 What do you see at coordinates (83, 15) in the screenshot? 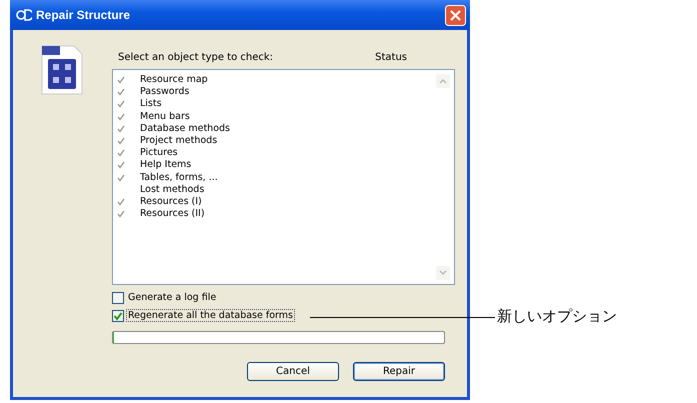
I see `window-title: Repair Structure` at bounding box center [83, 15].